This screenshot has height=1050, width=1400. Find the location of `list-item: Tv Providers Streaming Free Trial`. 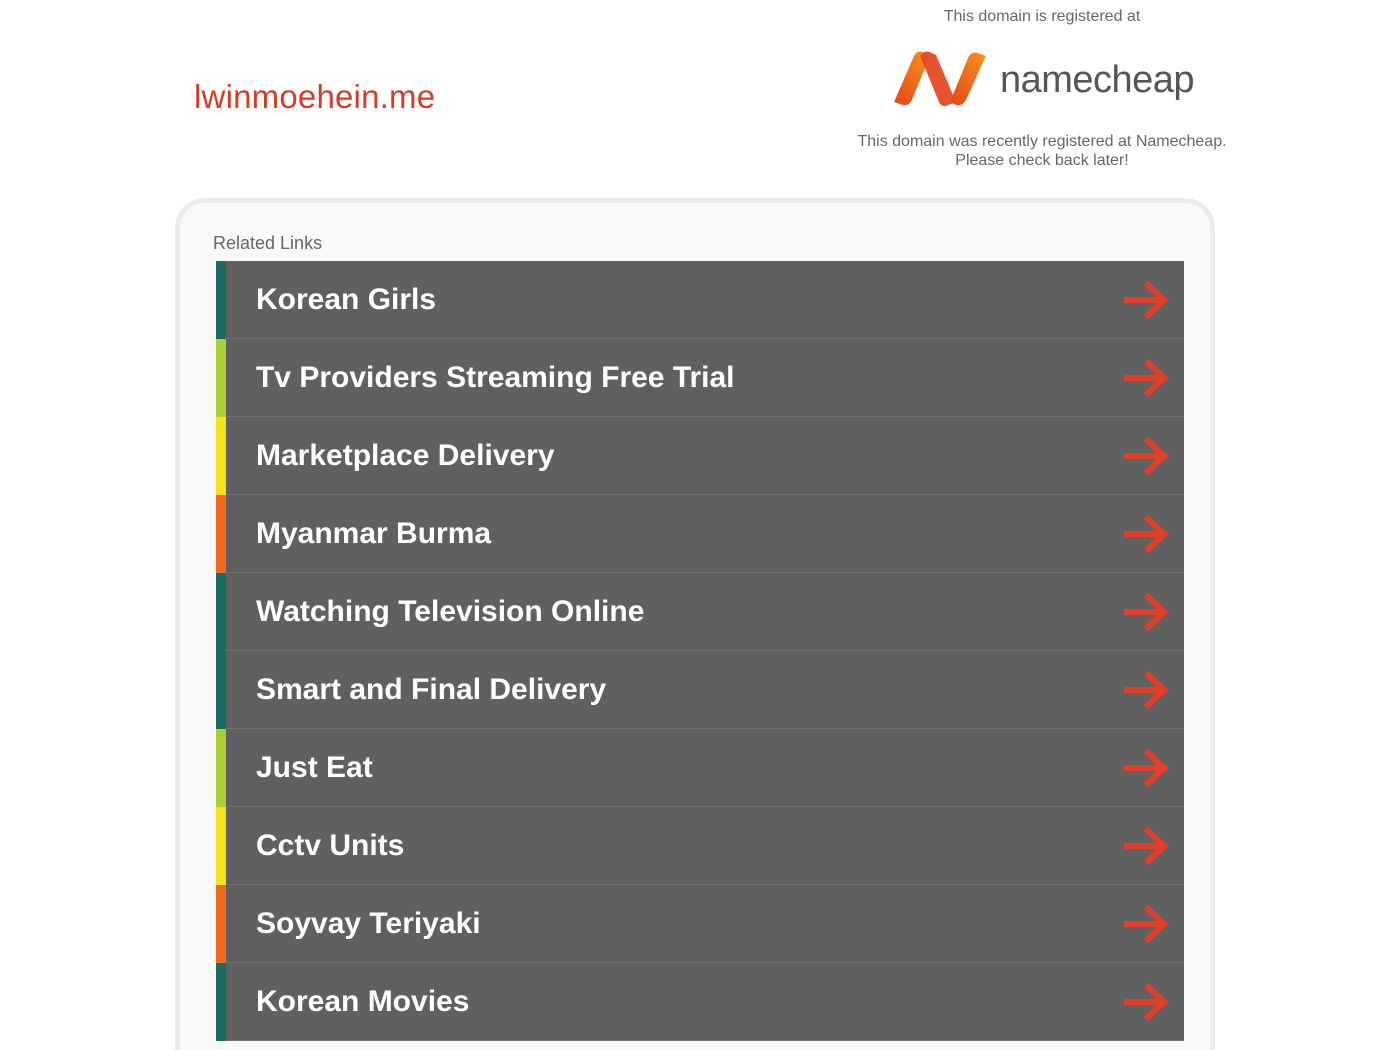

list-item: Tv Providers Streaming Free Trial is located at coordinates (700, 378).